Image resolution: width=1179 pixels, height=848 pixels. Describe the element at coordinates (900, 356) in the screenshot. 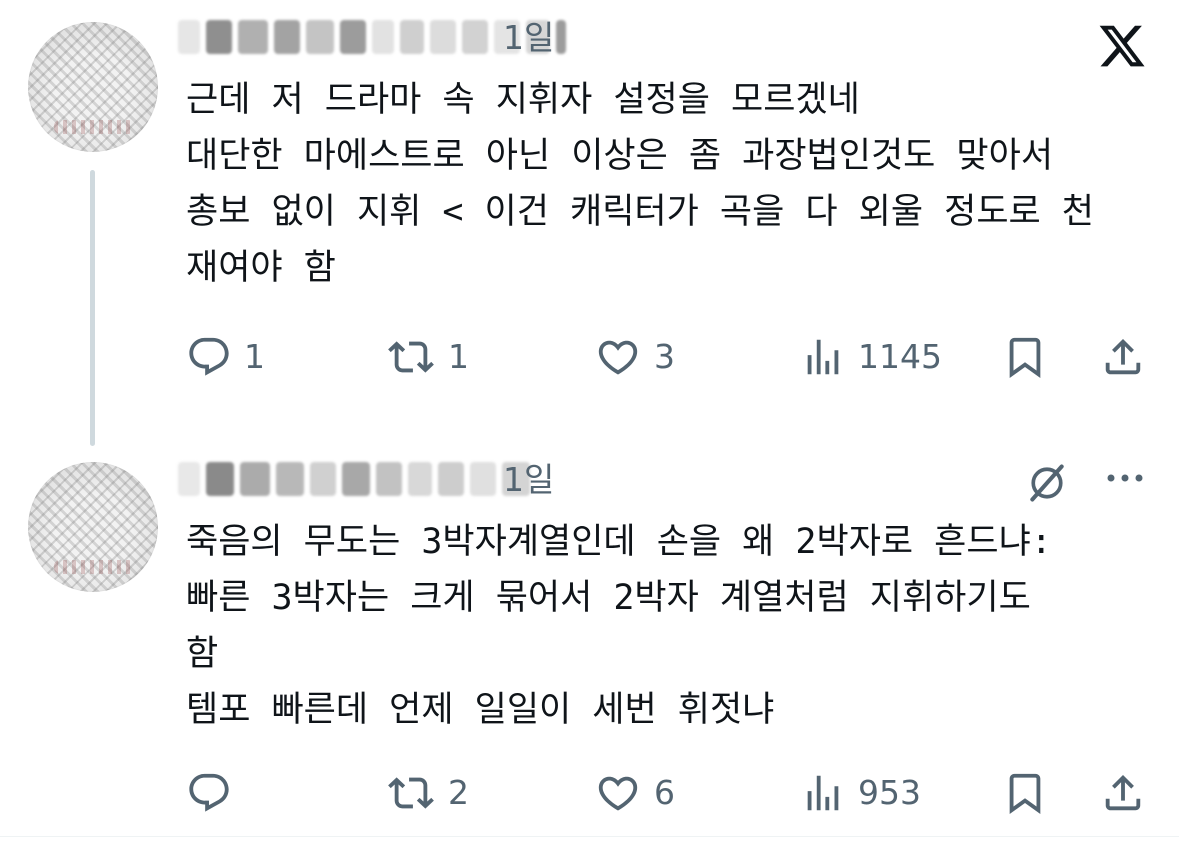

I see `views-count: 1145` at that location.